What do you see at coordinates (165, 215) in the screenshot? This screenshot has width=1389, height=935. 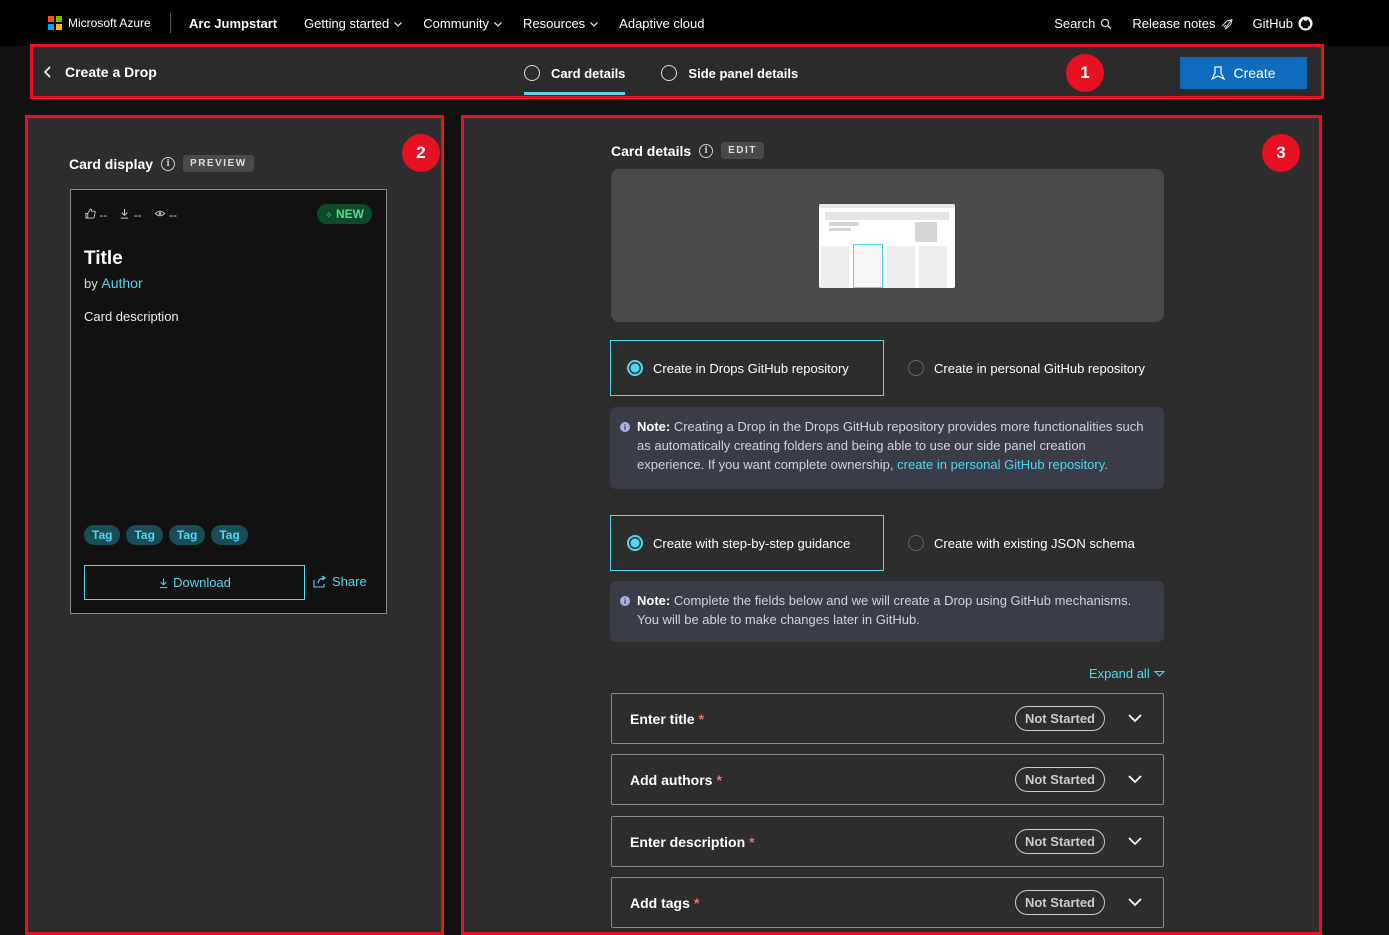 I see `views-stat: --` at bounding box center [165, 215].